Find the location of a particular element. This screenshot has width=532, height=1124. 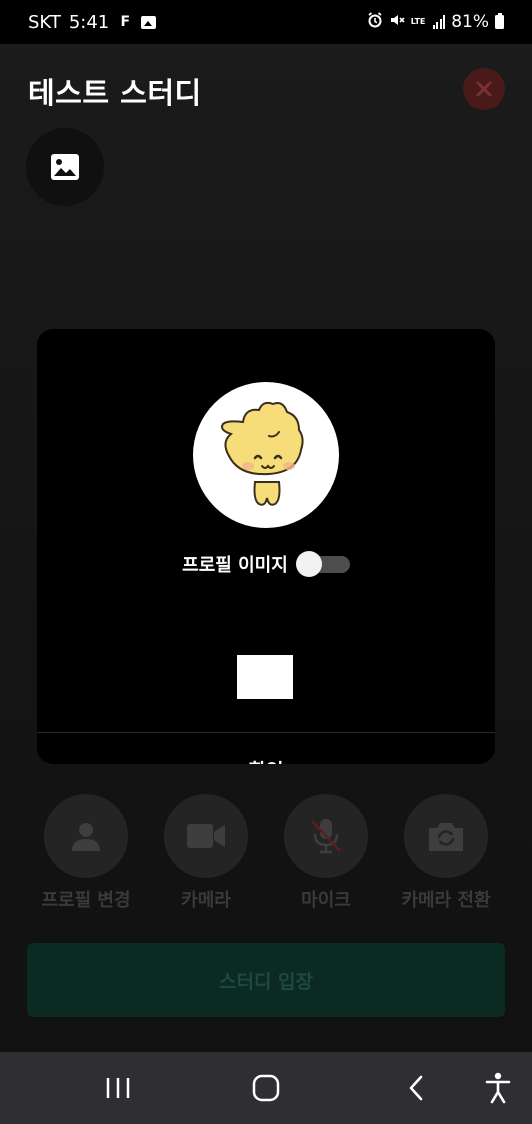

mic-control: 마이크 is located at coordinates (326, 853).